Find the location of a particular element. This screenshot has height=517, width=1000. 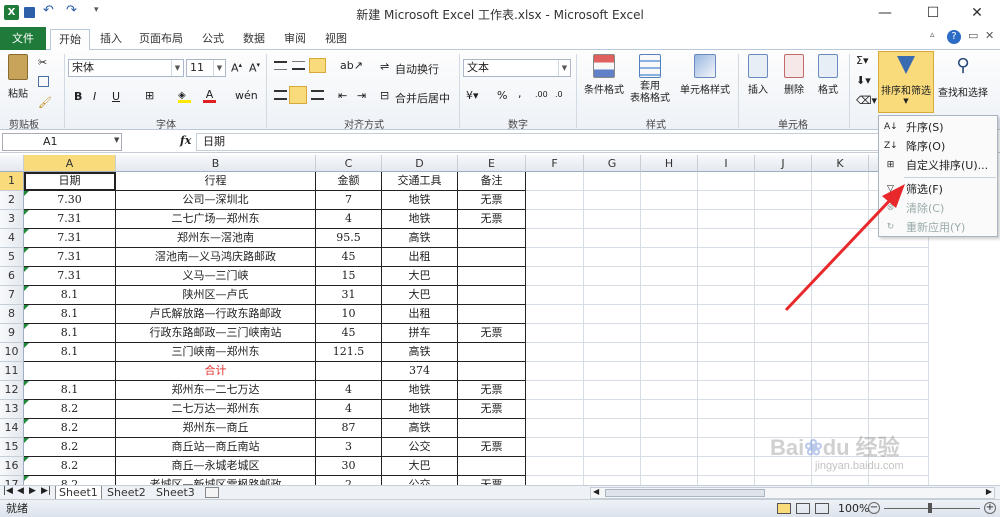

column-header: F is located at coordinates (555, 163).